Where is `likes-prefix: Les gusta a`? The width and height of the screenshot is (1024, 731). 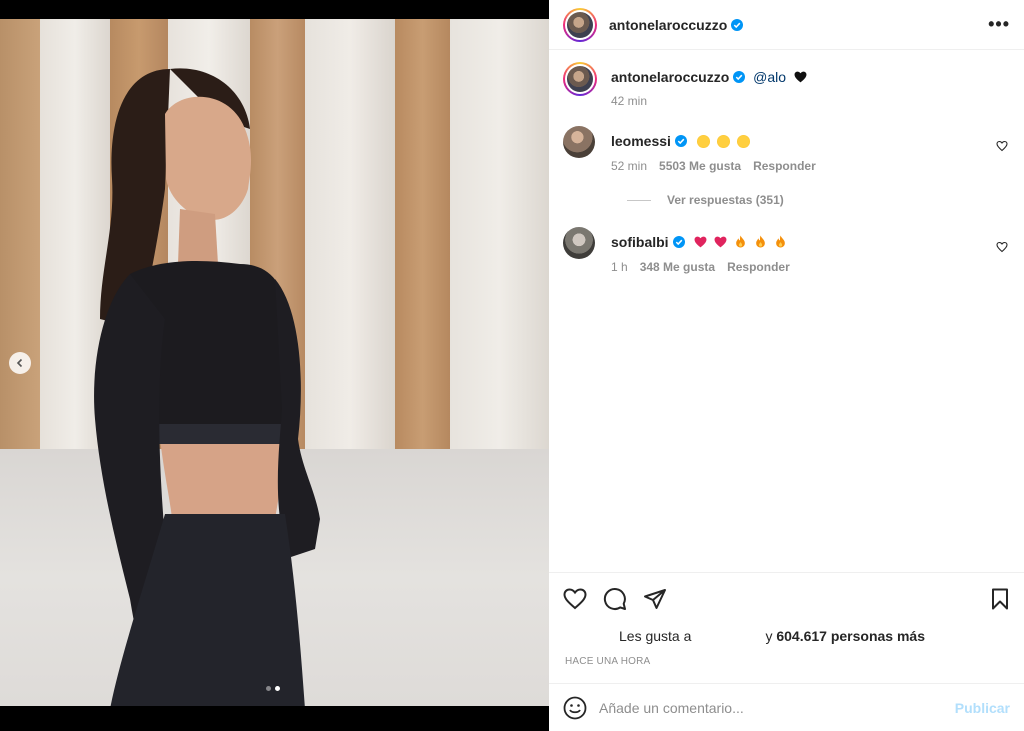
likes-prefix: Les gusta a is located at coordinates (655, 636).